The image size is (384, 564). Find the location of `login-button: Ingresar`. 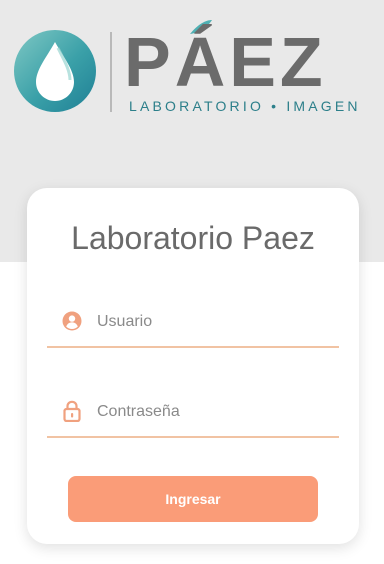

login-button: Ingresar is located at coordinates (193, 499).